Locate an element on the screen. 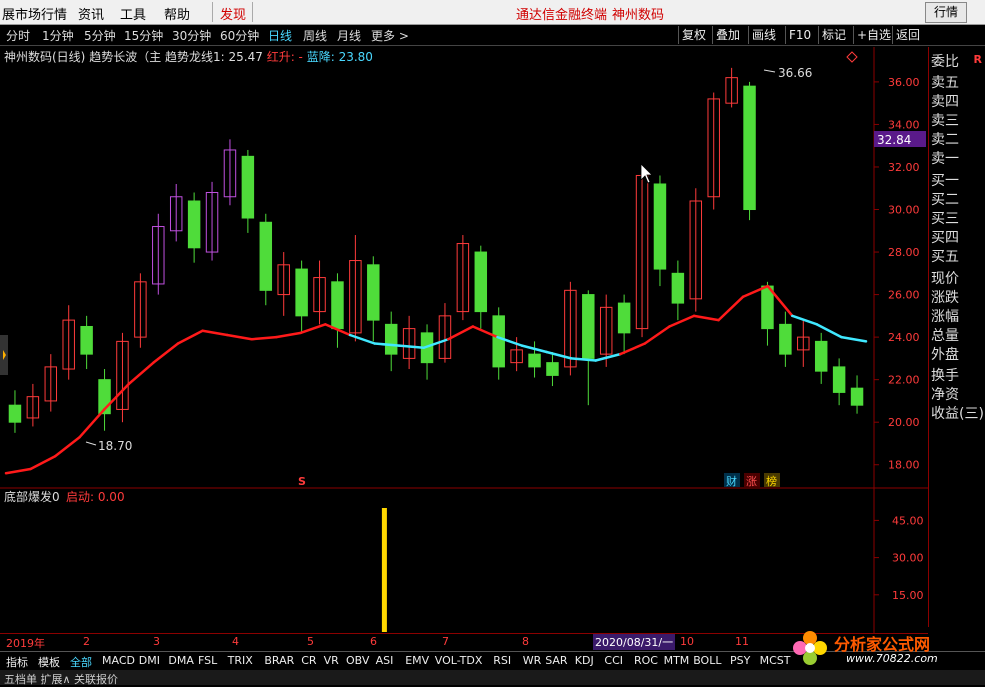 This screenshot has height=687, width=985. tab-mcst: MCST is located at coordinates (775, 660).